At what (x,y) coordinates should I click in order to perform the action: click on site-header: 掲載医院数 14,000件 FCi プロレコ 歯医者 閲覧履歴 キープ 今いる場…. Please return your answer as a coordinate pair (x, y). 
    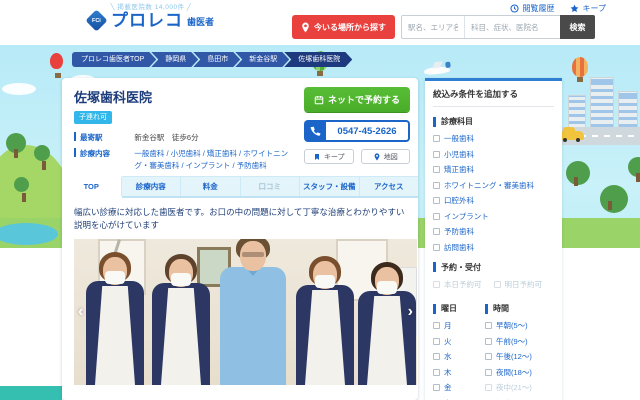
    Looking at the image, I should click on (320, 22).